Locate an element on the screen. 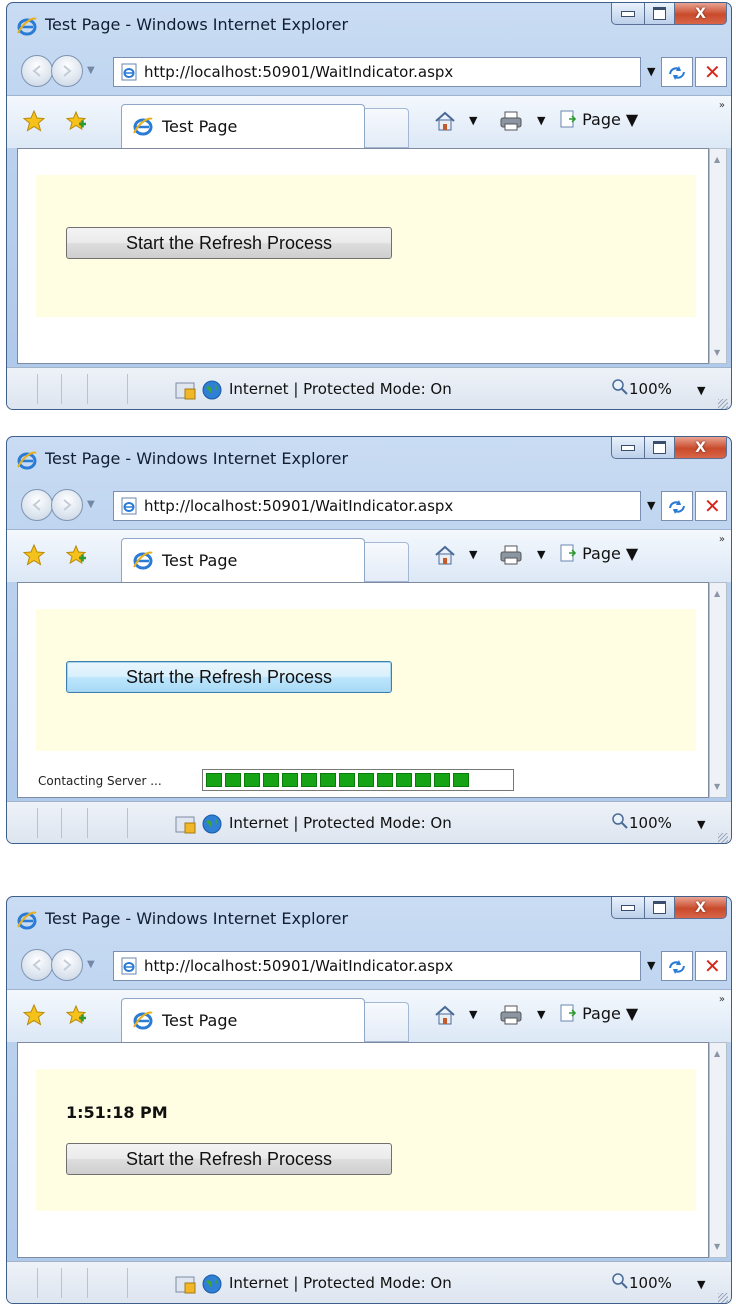  update-panel: Start the Refresh Process is located at coordinates (366, 680).